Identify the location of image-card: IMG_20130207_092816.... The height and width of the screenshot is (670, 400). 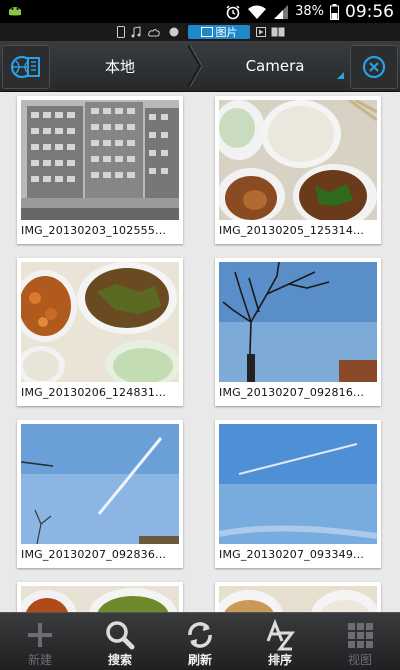
(298, 332).